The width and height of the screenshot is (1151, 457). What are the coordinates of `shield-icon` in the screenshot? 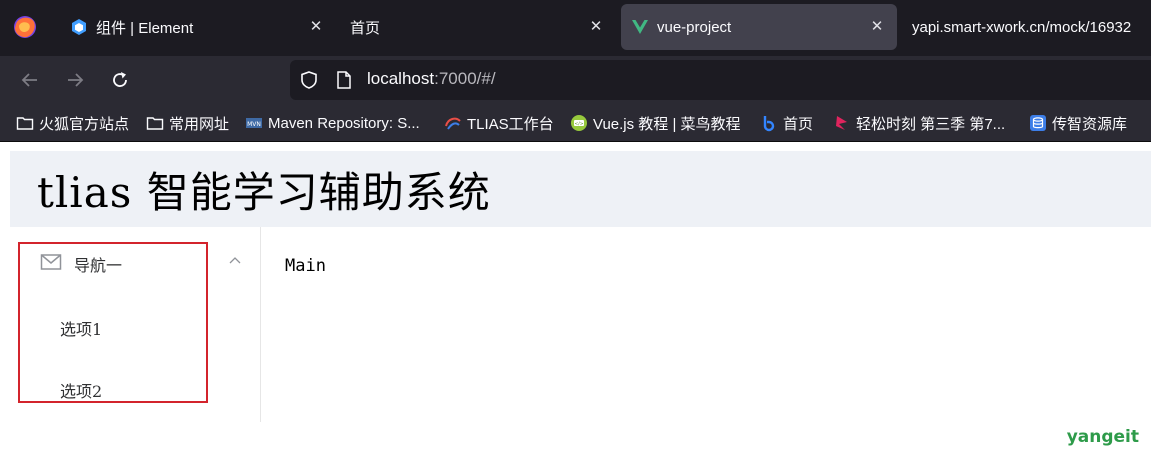 It's located at (309, 80).